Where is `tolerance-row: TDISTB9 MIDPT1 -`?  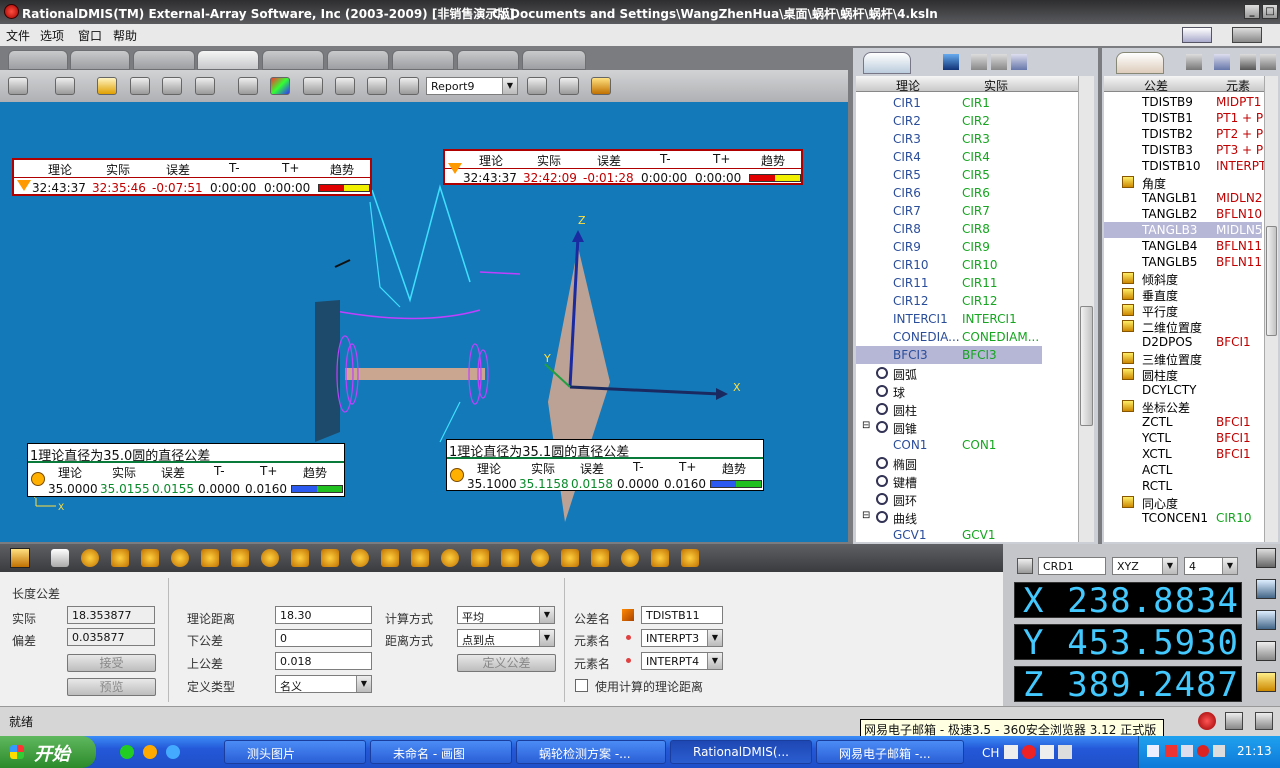 tolerance-row: TDISTB9 MIDPT1 - is located at coordinates (1186, 102).